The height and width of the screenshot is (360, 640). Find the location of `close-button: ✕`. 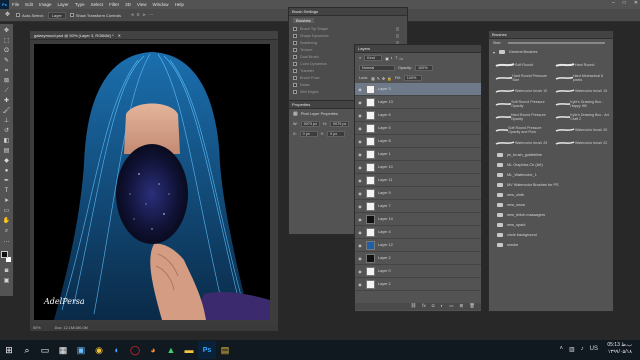

close-button: ✕ is located at coordinates (636, 3).